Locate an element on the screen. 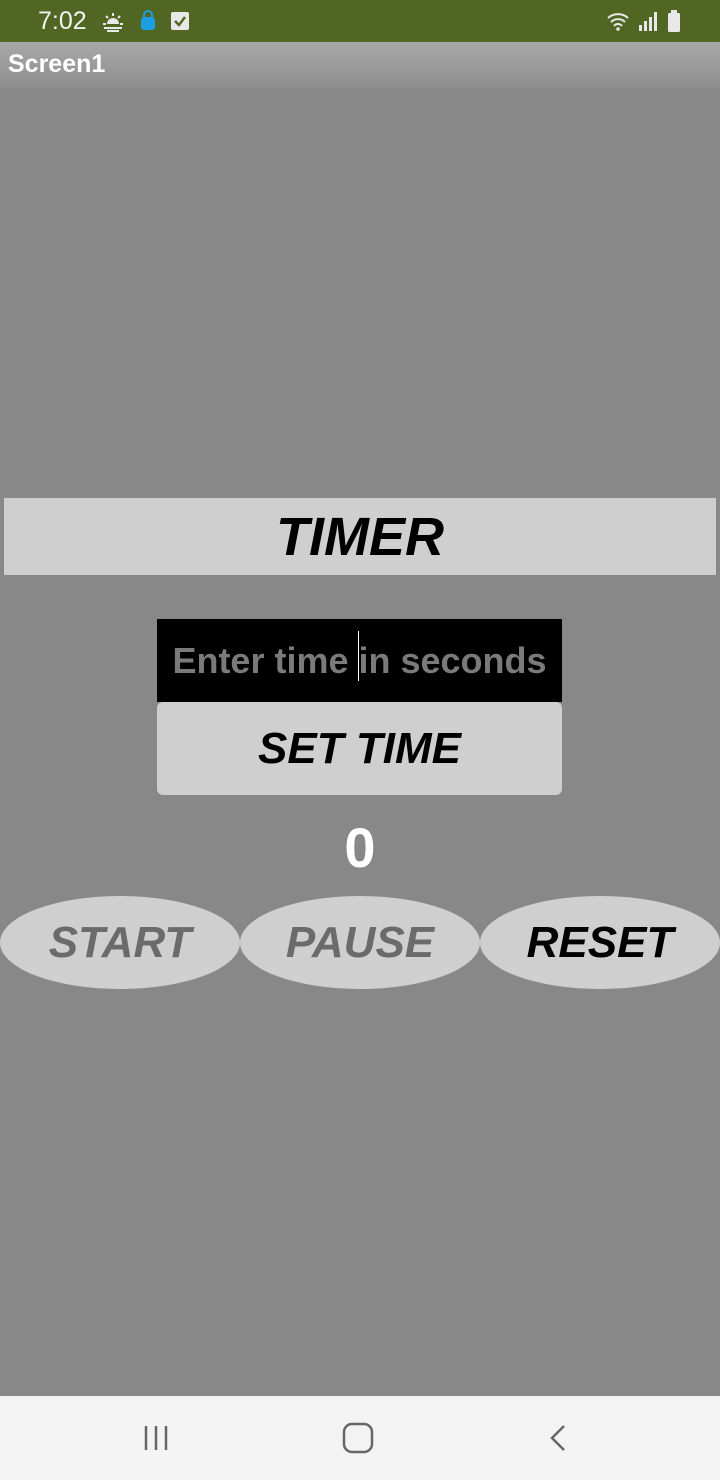 The image size is (720, 1480). home-icon is located at coordinates (358, 1438).